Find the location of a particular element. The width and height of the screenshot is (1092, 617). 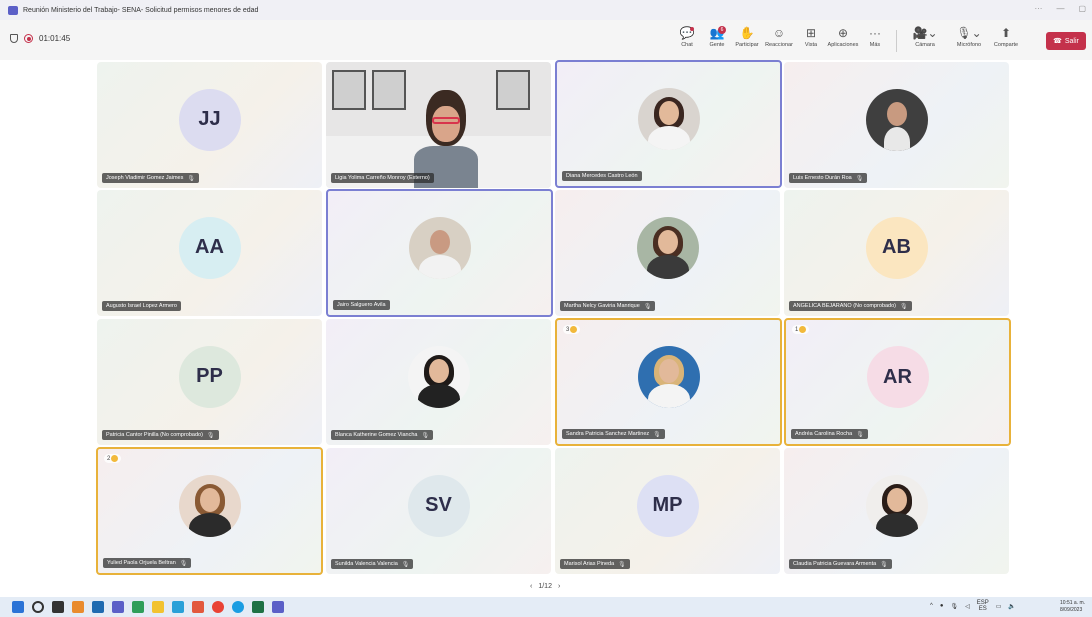

avatar: MP is located at coordinates (667, 505).